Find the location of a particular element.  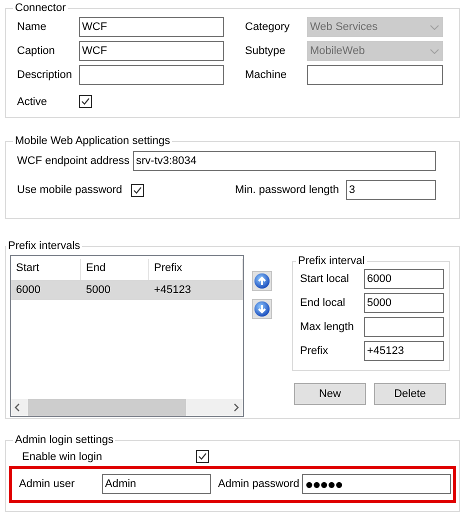

field-label: Name is located at coordinates (32, 27).